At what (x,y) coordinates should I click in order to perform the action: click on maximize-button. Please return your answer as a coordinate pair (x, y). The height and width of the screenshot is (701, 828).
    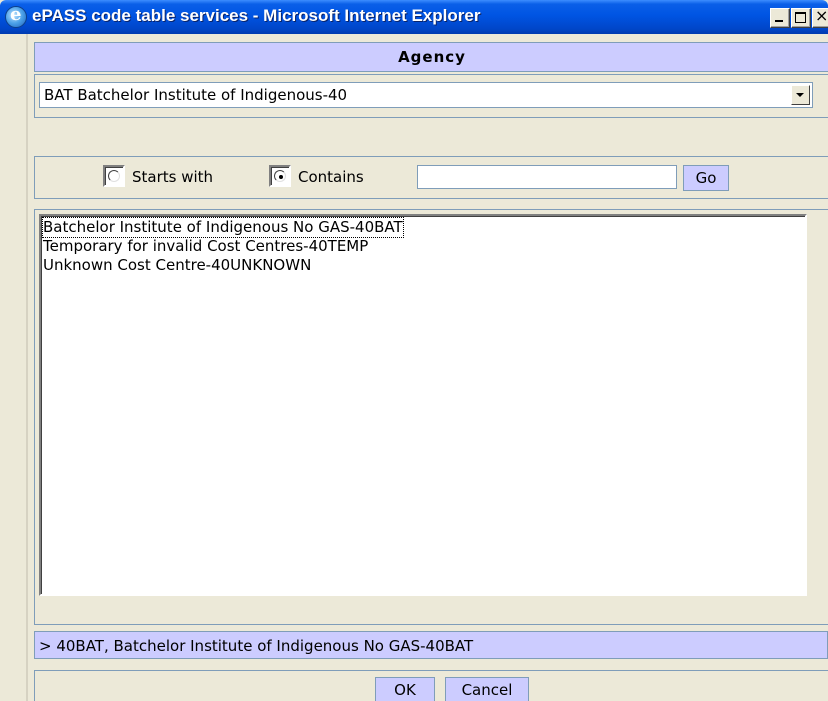
    Looking at the image, I should click on (801, 18).